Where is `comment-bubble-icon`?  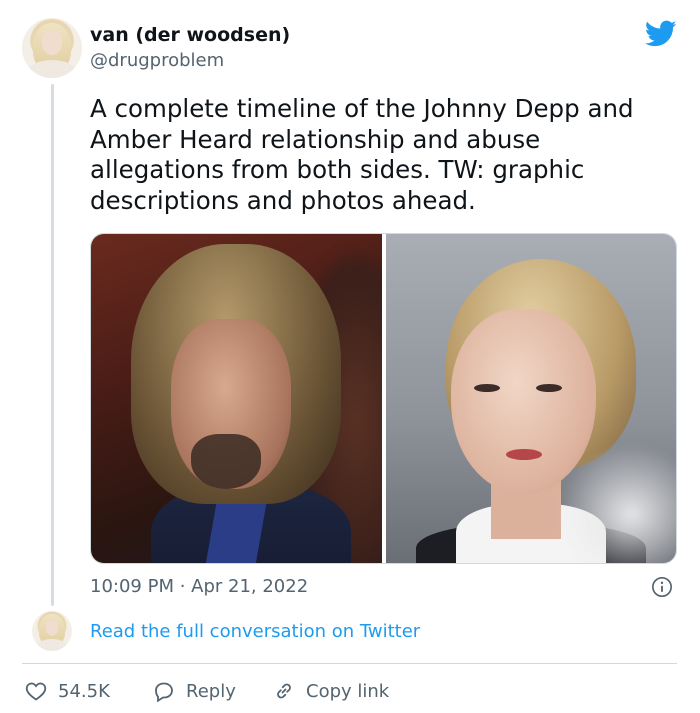
comment-bubble-icon is located at coordinates (164, 692).